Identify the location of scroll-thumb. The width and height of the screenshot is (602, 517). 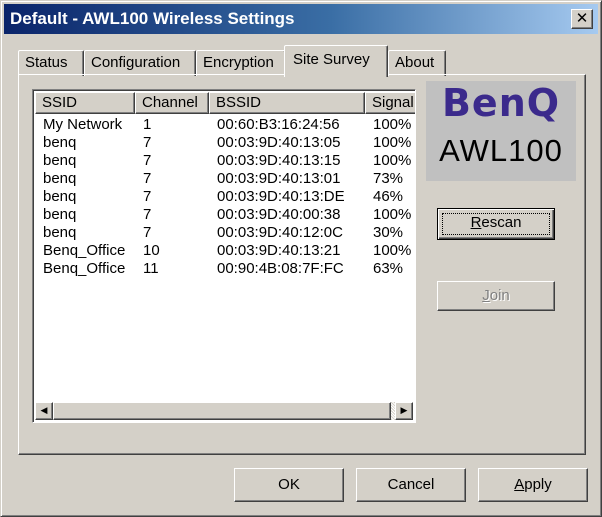
(222, 411).